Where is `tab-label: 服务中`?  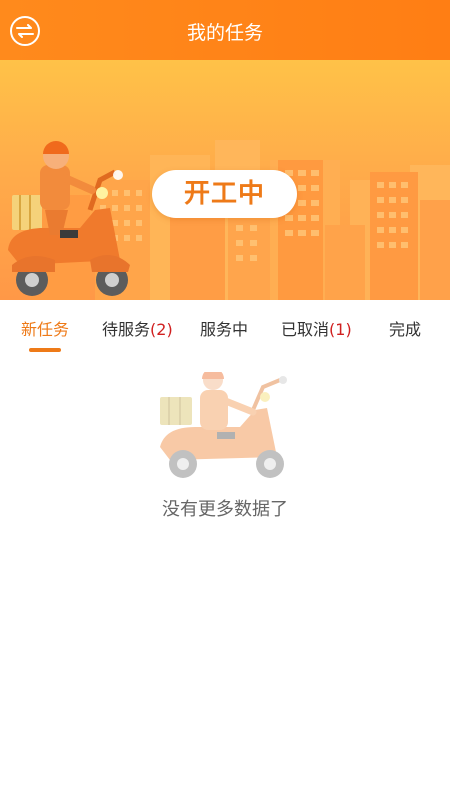
tab-label: 服务中 is located at coordinates (224, 329).